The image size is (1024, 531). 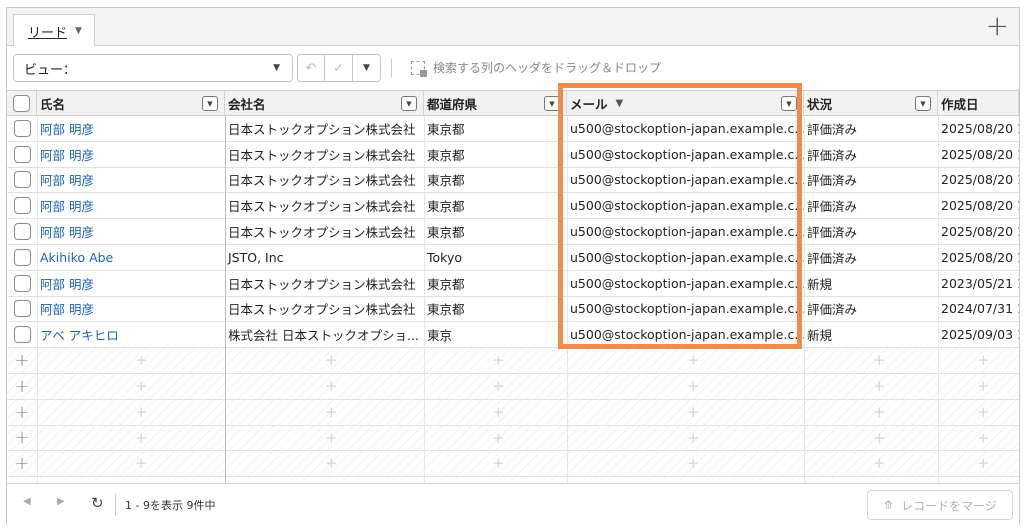 What do you see at coordinates (27, 501) in the screenshot?
I see `previous-page-icon: ◀` at bounding box center [27, 501].